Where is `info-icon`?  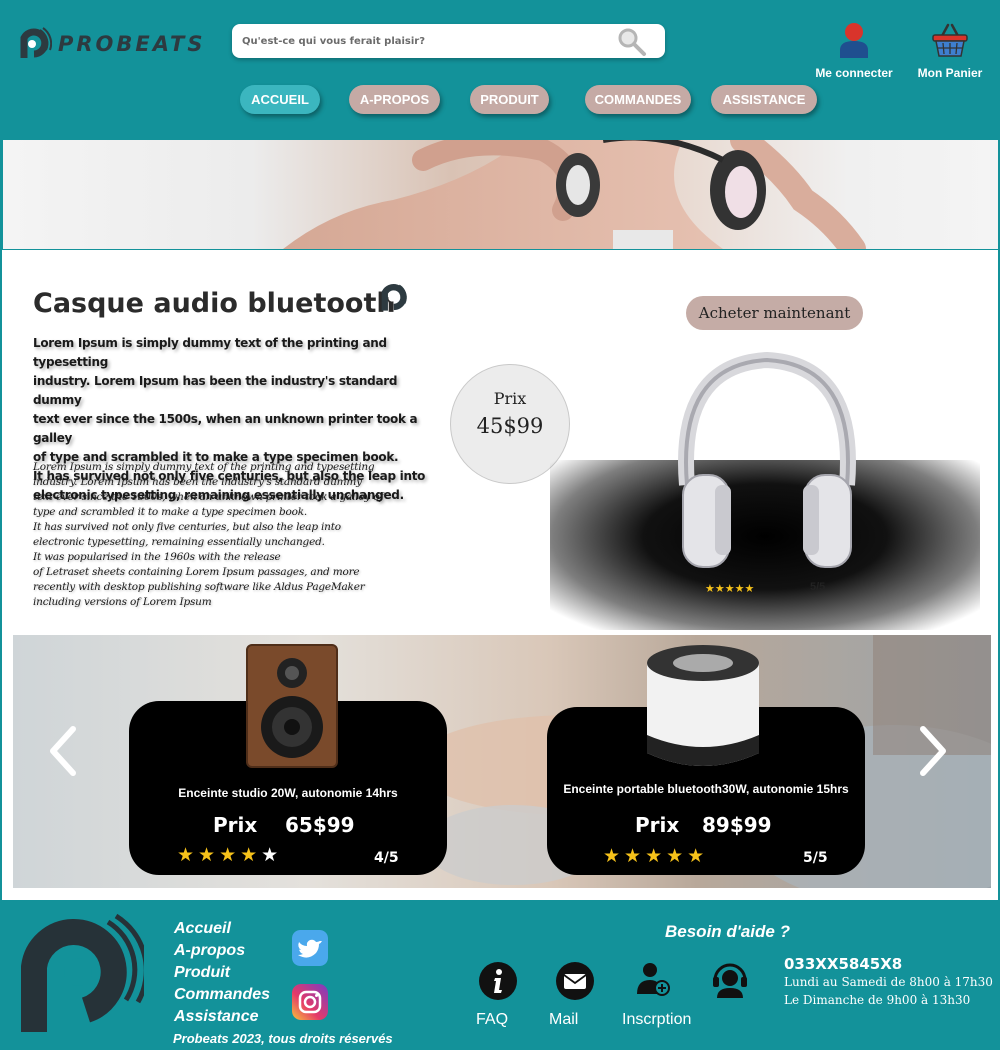
info-icon is located at coordinates (498, 981).